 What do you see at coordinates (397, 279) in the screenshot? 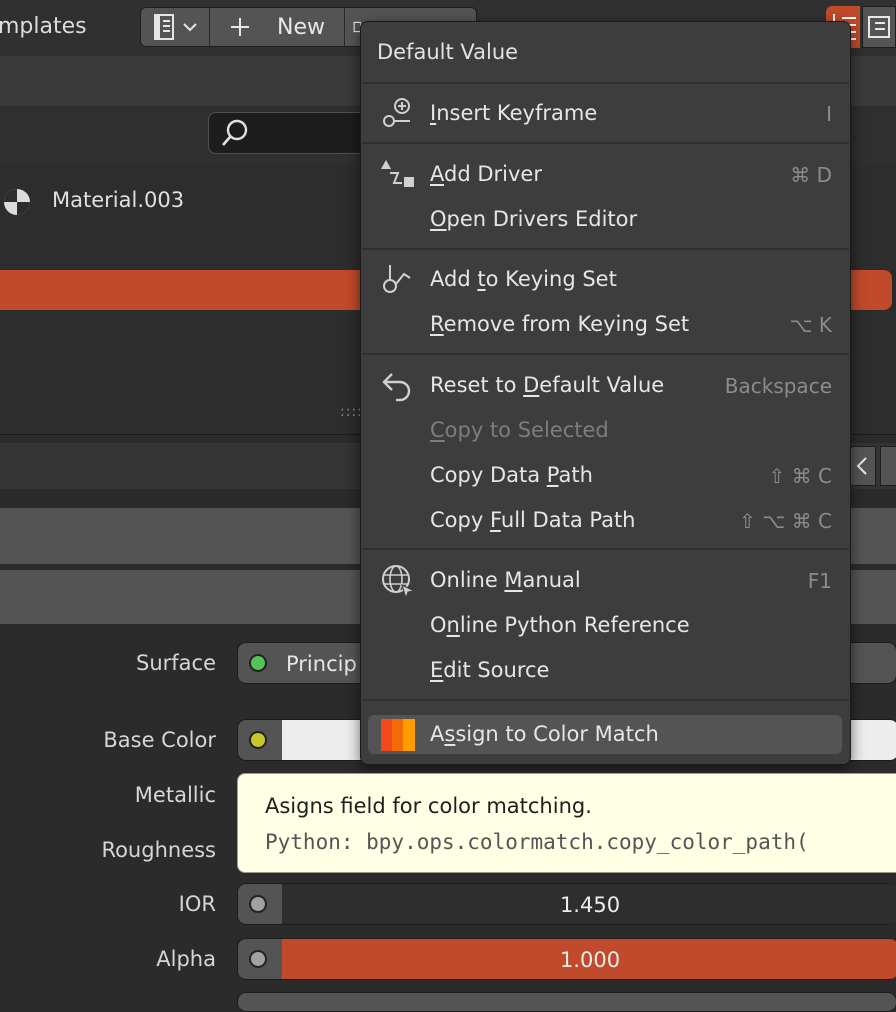
I see `keying-set-icon` at bounding box center [397, 279].